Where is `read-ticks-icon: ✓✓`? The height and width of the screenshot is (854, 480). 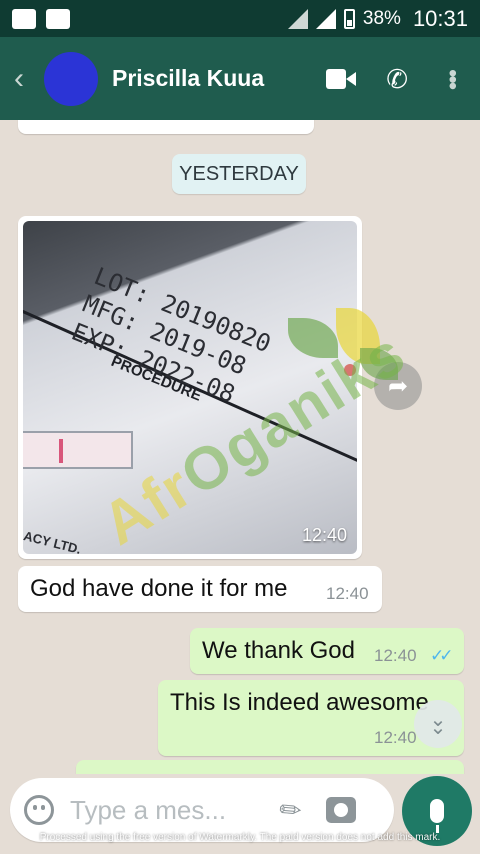 read-ticks-icon: ✓✓ is located at coordinates (441, 655).